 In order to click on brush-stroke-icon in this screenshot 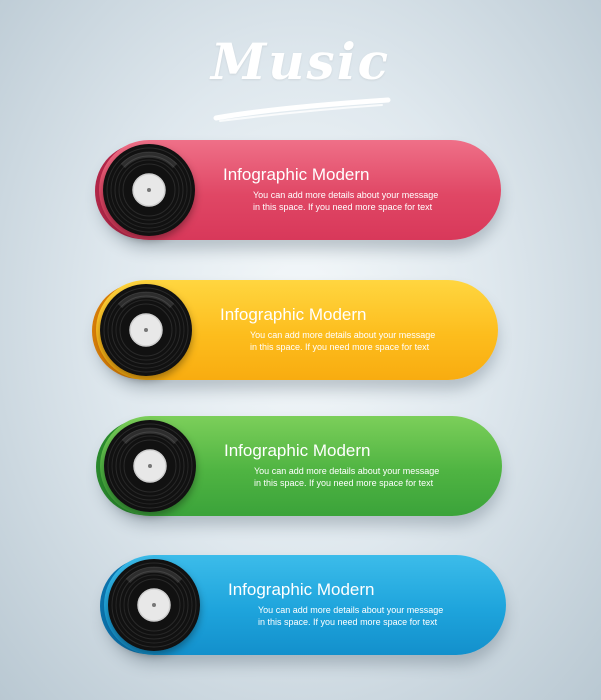, I will do `click(302, 109)`.